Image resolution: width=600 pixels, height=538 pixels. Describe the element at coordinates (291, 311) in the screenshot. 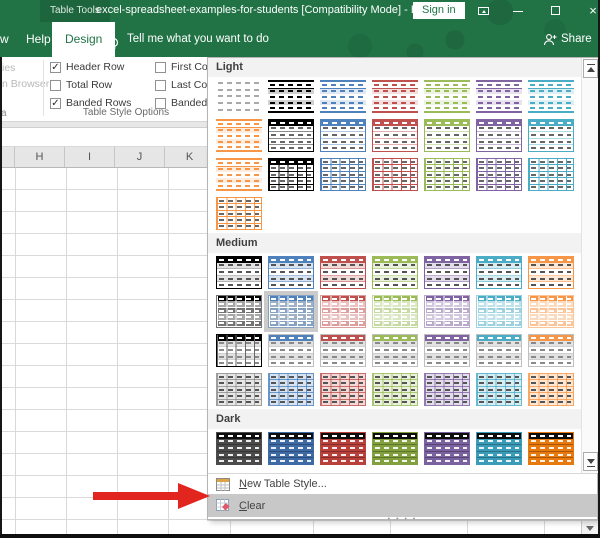

I see `table-style-mfull-blue` at that location.